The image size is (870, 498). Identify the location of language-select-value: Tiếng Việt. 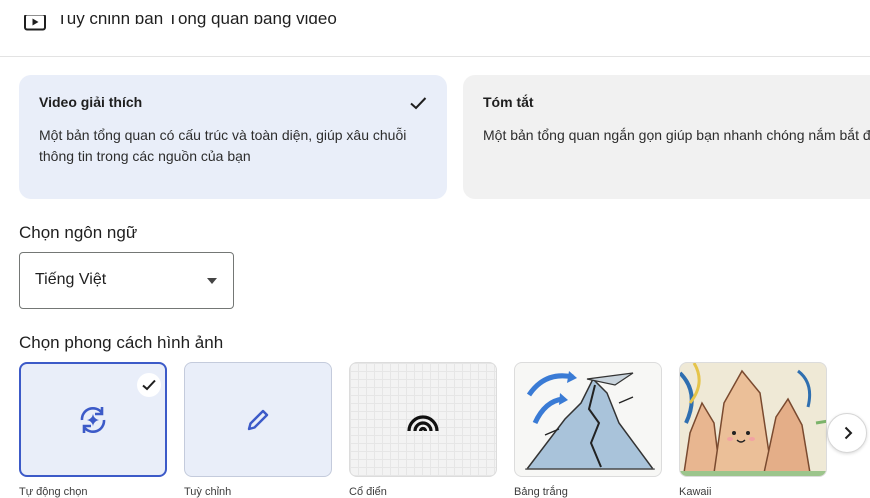
(71, 279).